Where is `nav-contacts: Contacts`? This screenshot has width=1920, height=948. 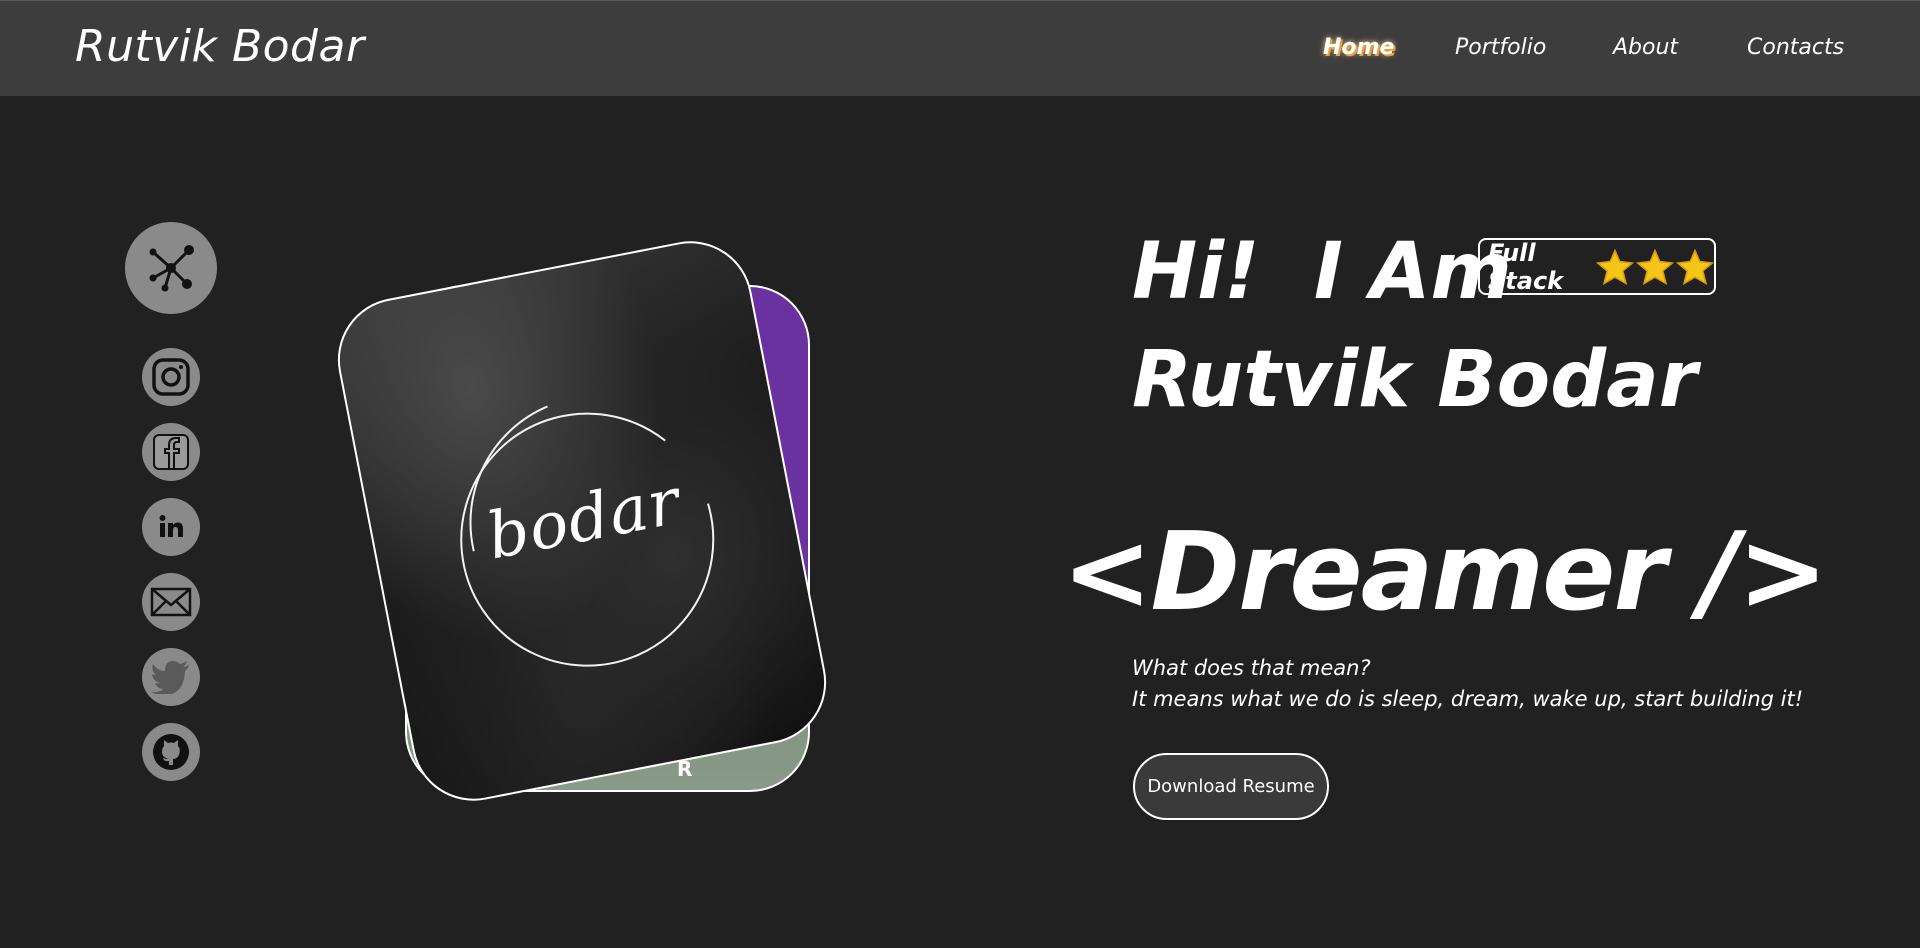 nav-contacts: Contacts is located at coordinates (1795, 47).